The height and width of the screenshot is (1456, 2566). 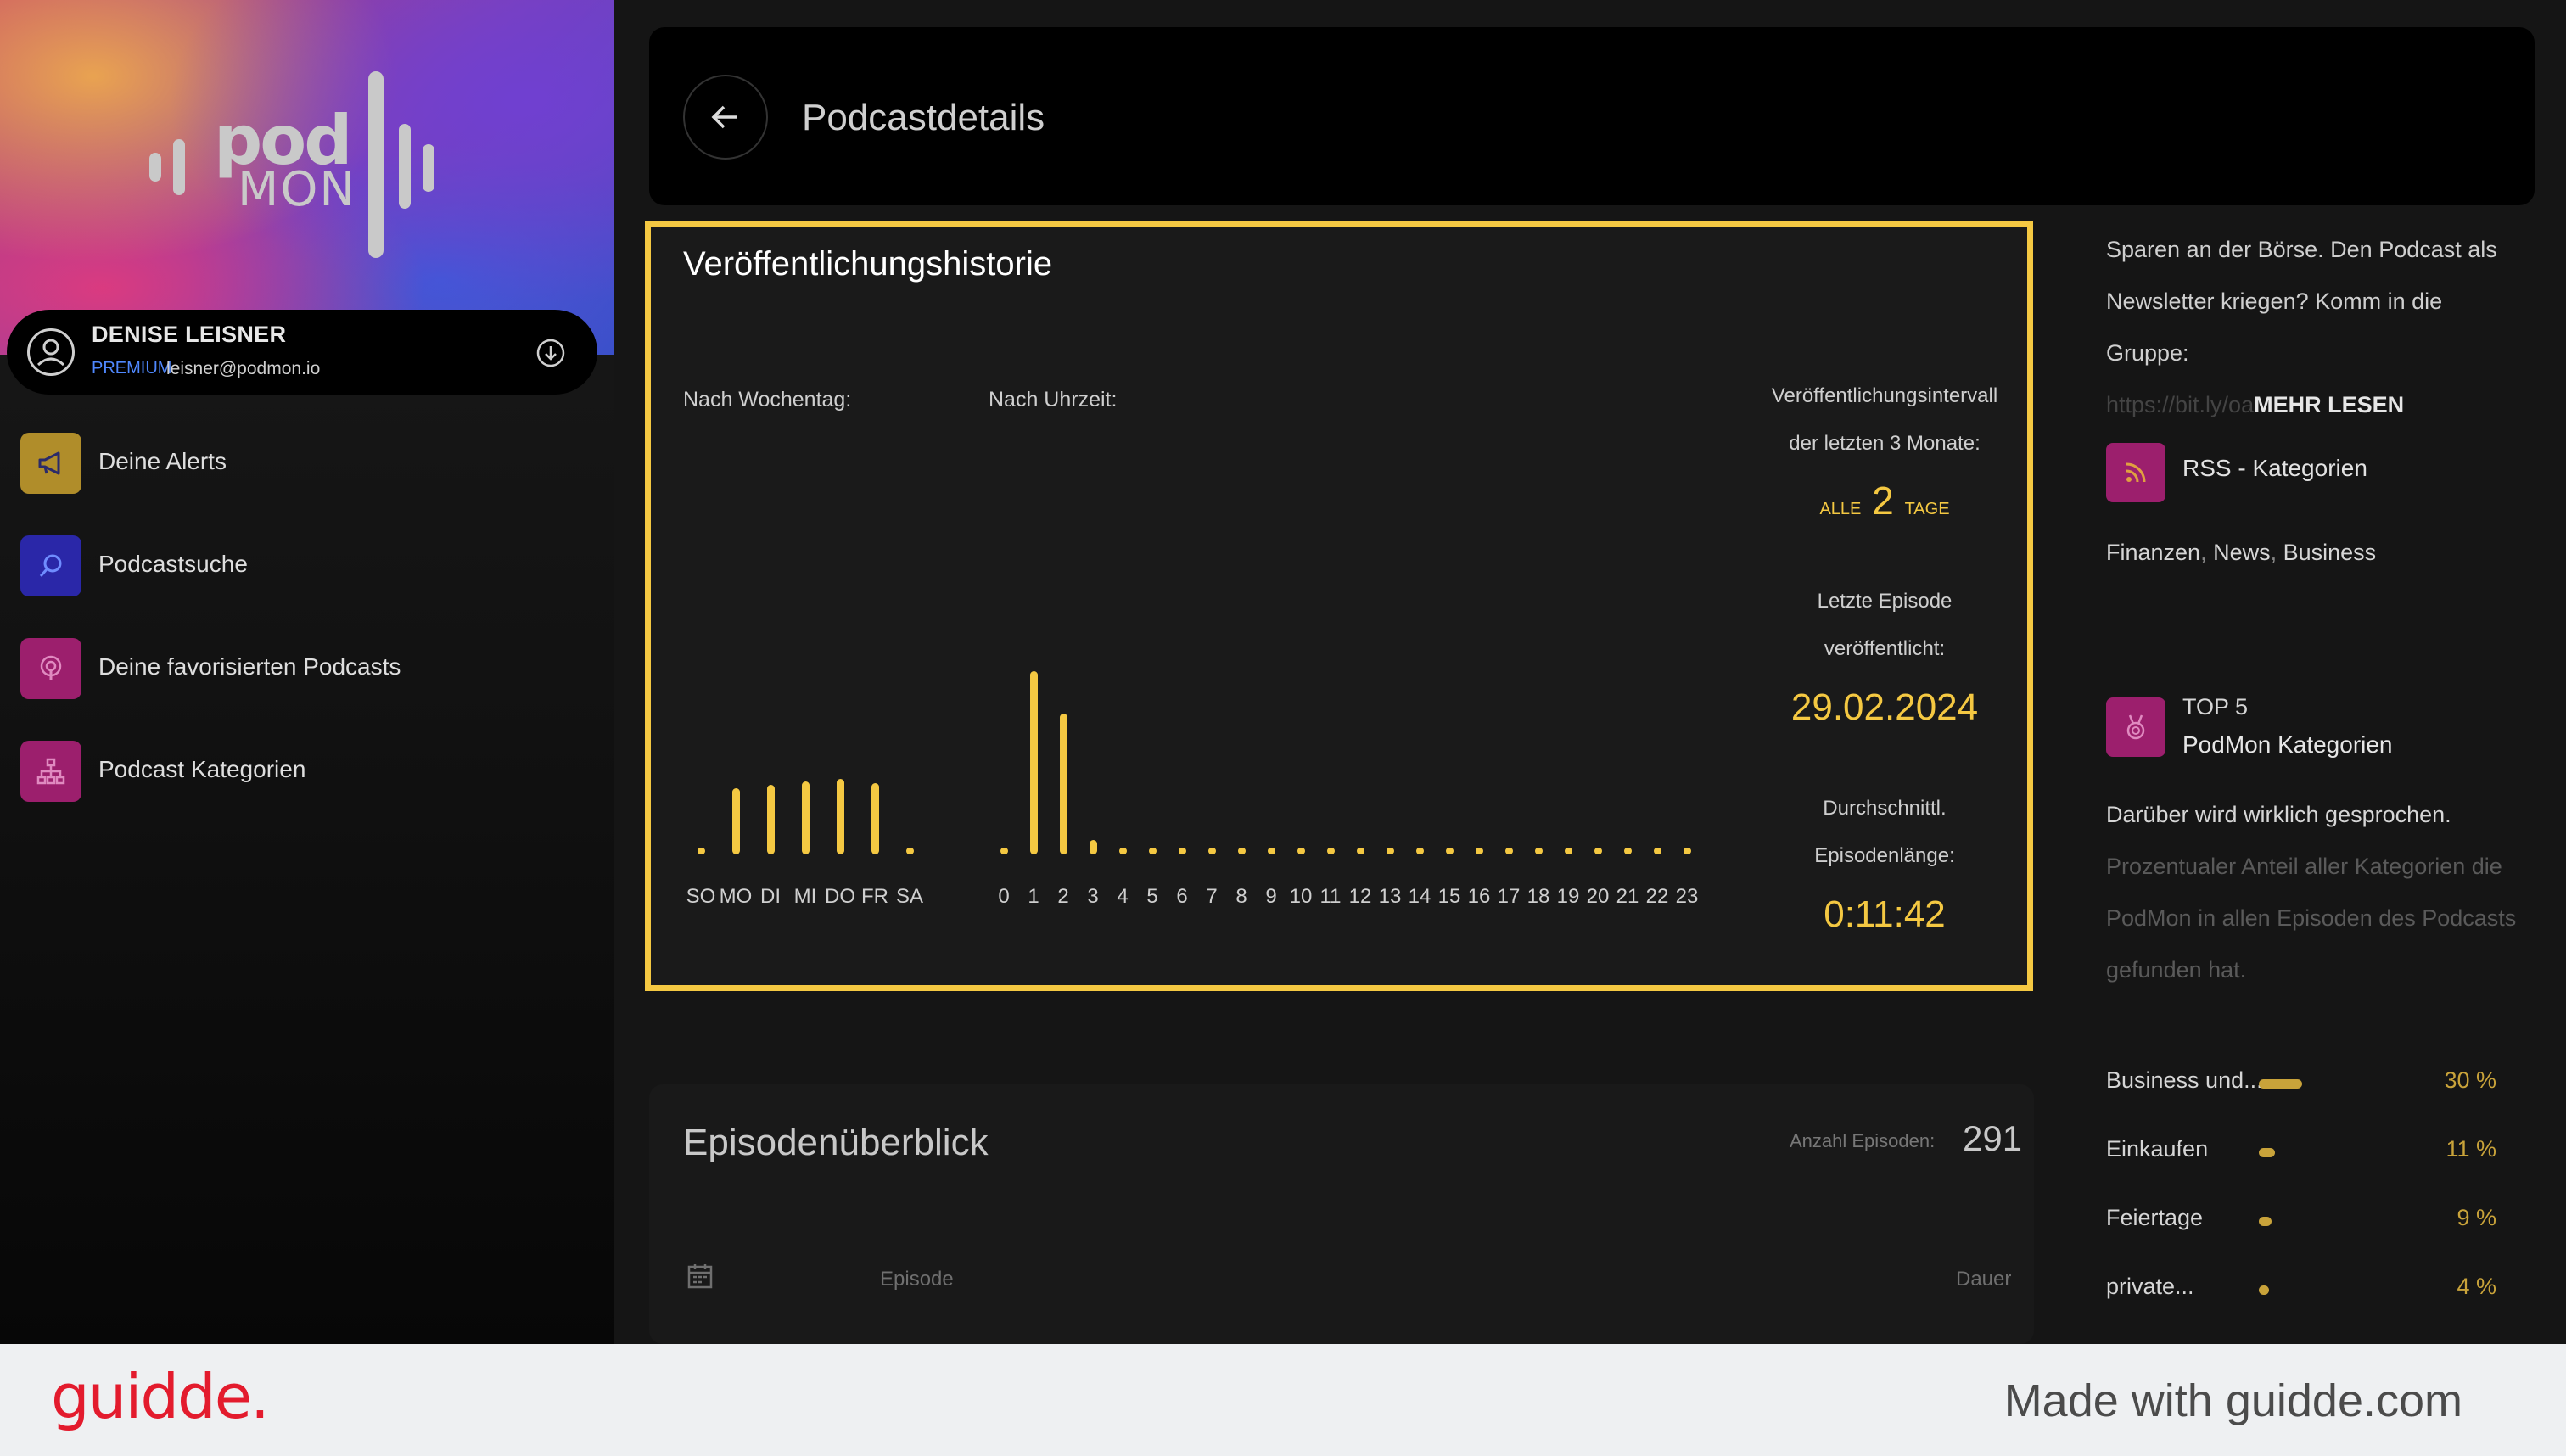 I want to click on interval-label-1: Veröffentlichungsintervall, so click(x=1884, y=395).